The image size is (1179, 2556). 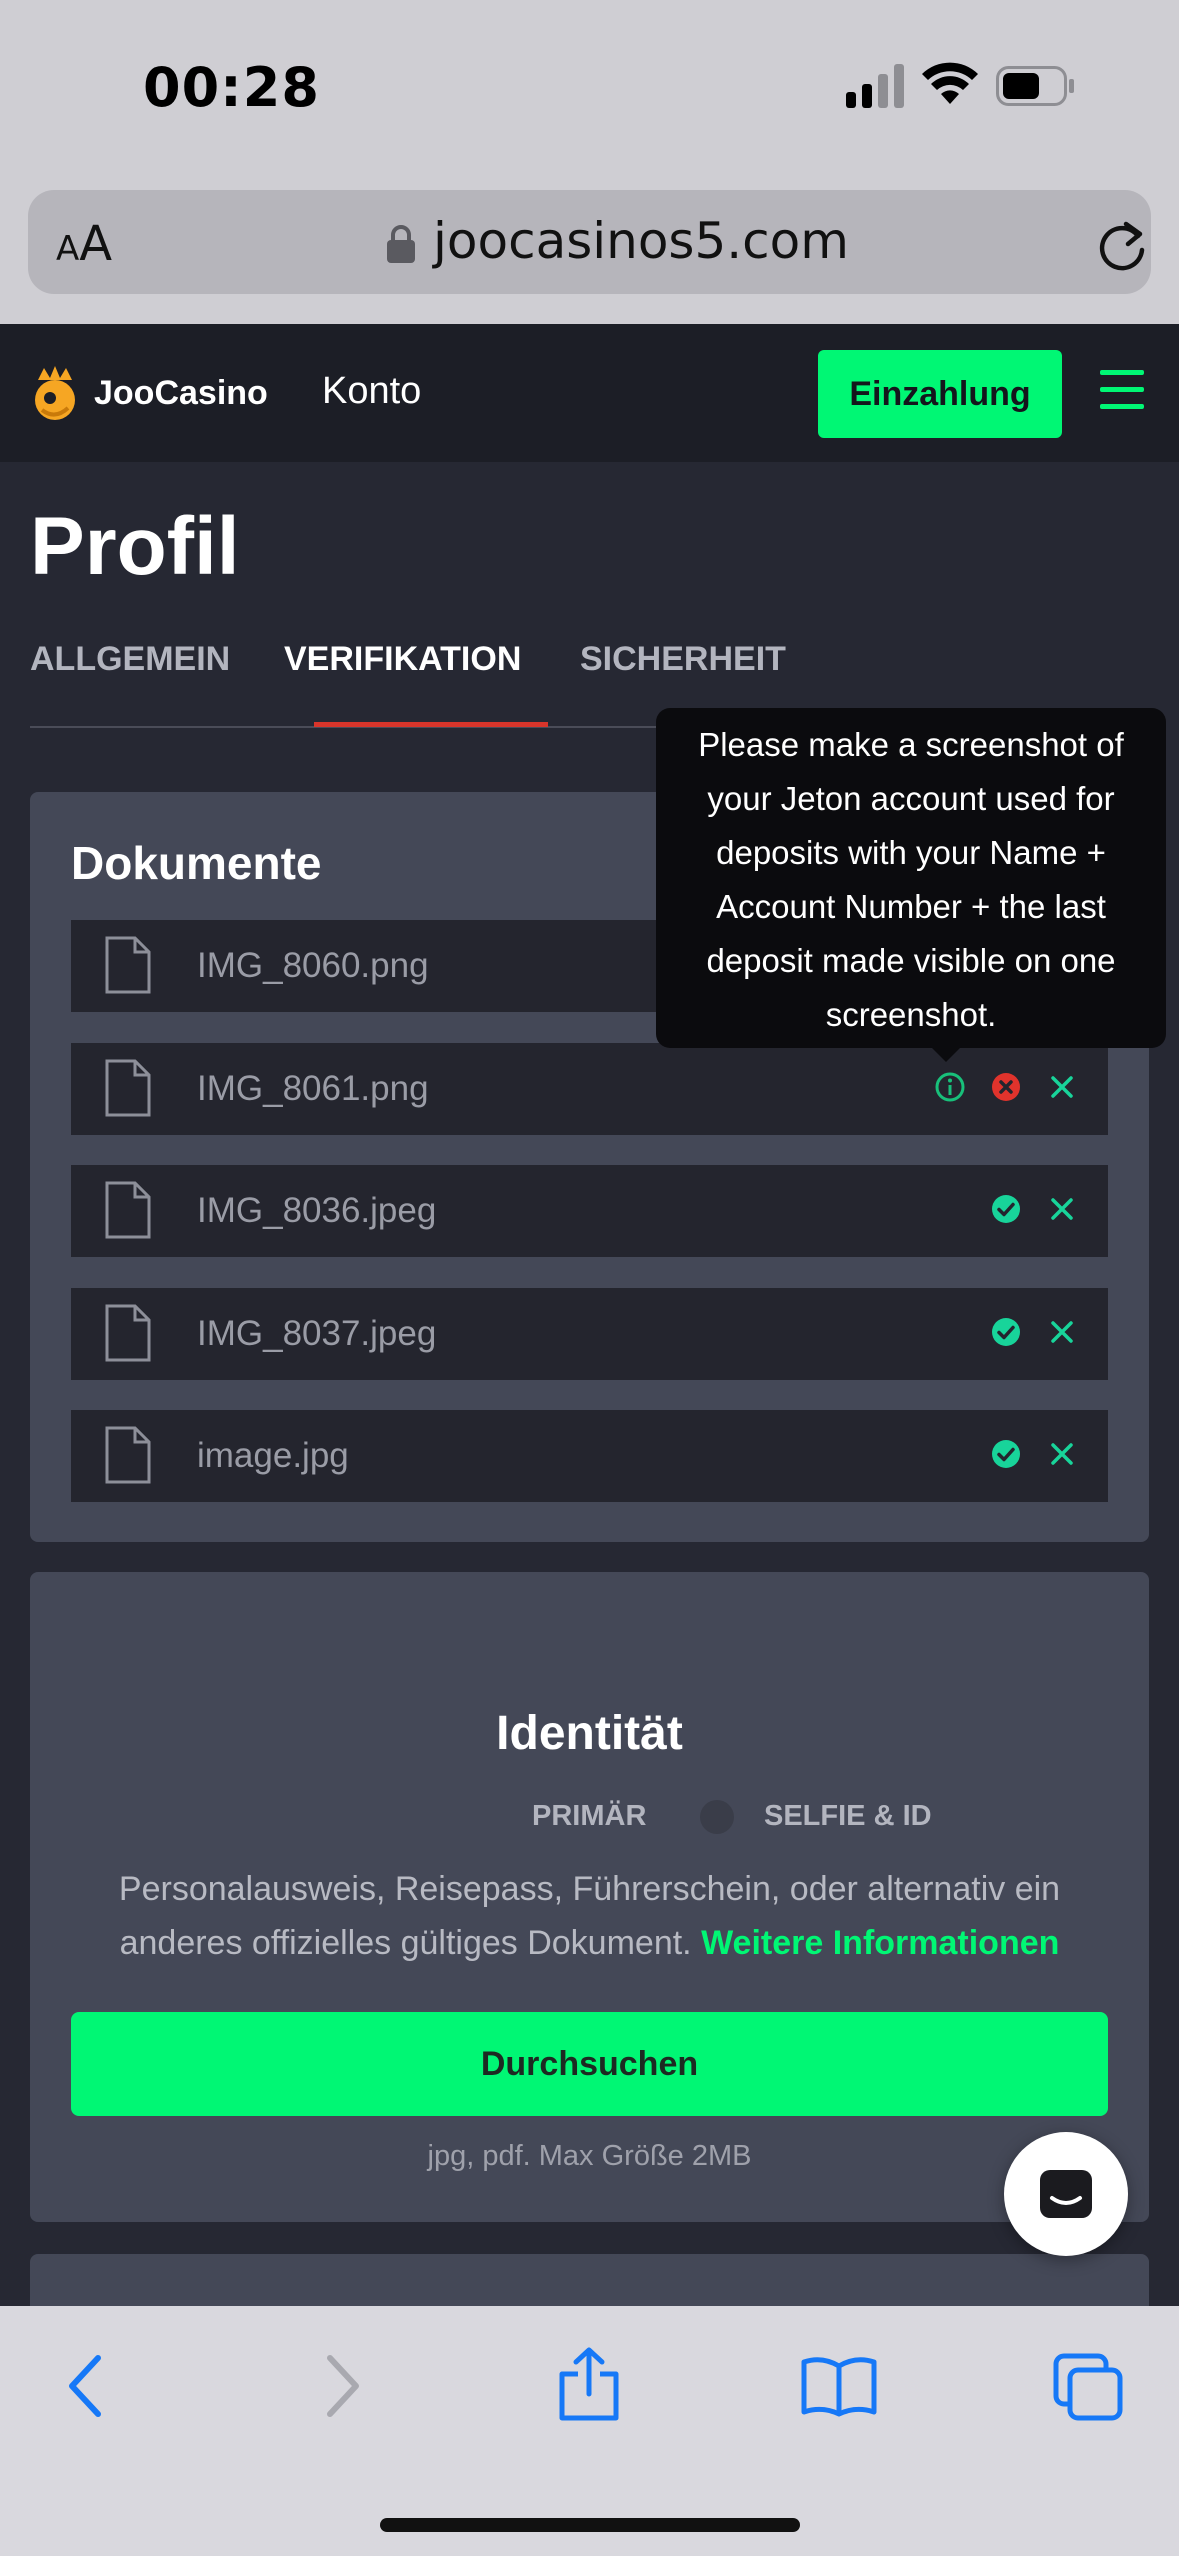 What do you see at coordinates (589, 2064) in the screenshot?
I see `browse-button: Durchsuchen` at bounding box center [589, 2064].